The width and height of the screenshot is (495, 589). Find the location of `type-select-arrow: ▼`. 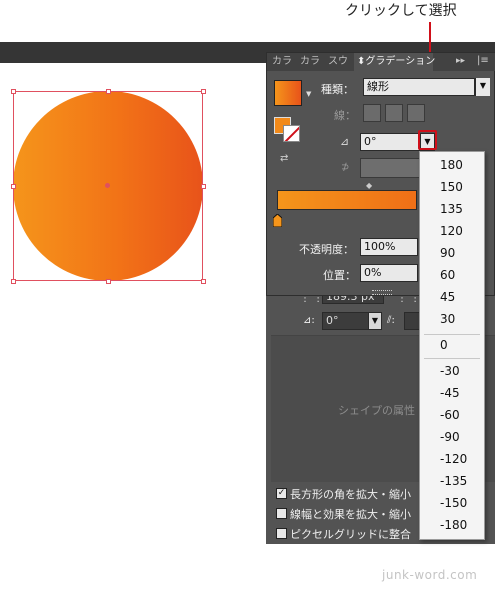

type-select-arrow: ▼ is located at coordinates (482, 87).